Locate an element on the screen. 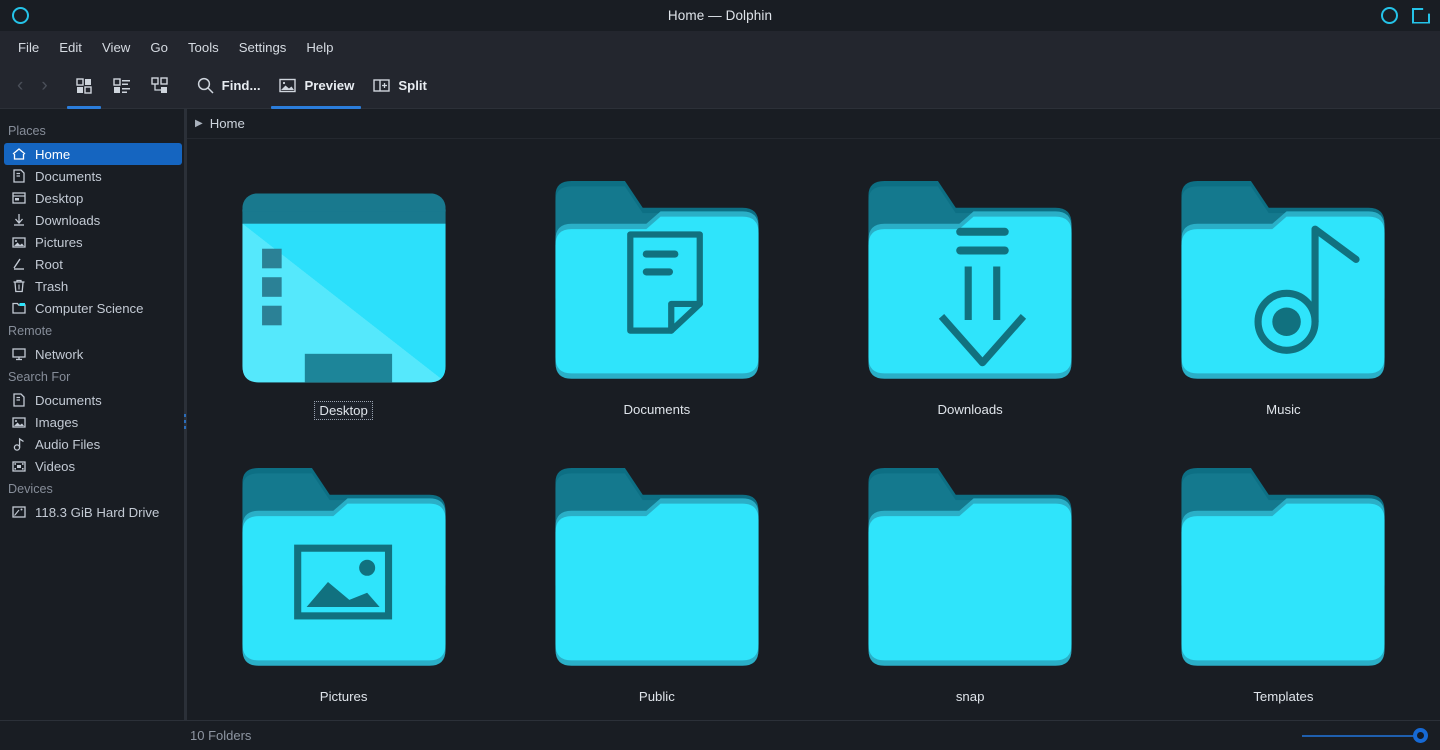 This screenshot has height=750, width=1440. zoom-slider is located at coordinates (1365, 736).